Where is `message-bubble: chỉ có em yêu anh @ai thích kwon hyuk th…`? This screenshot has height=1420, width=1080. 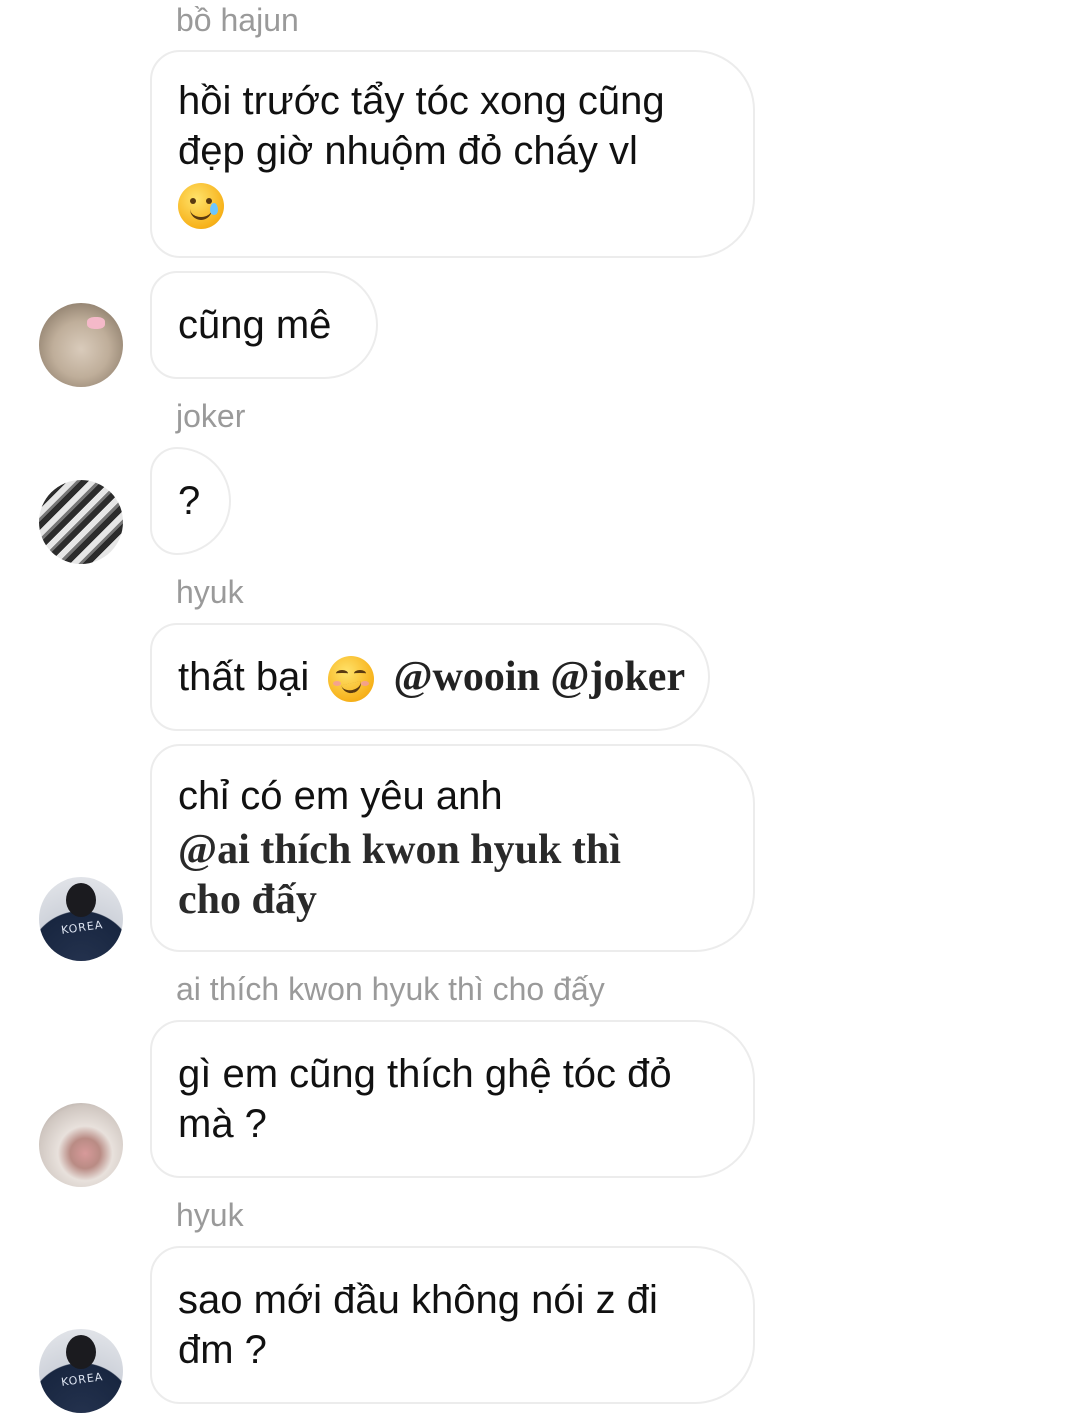
message-bubble: chỉ có em yêu anh @ai thích kwon hyuk th… is located at coordinates (452, 848).